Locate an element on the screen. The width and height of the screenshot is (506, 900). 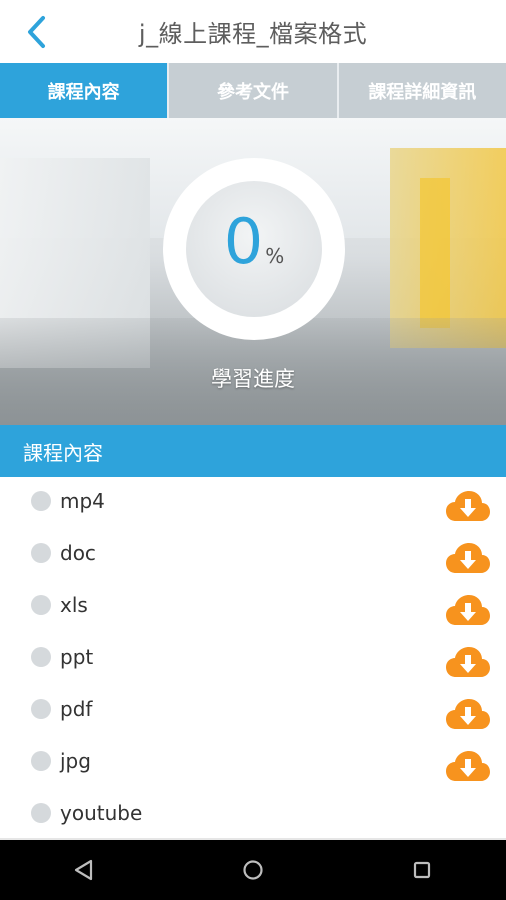
nav-home-button is located at coordinates (253, 870).